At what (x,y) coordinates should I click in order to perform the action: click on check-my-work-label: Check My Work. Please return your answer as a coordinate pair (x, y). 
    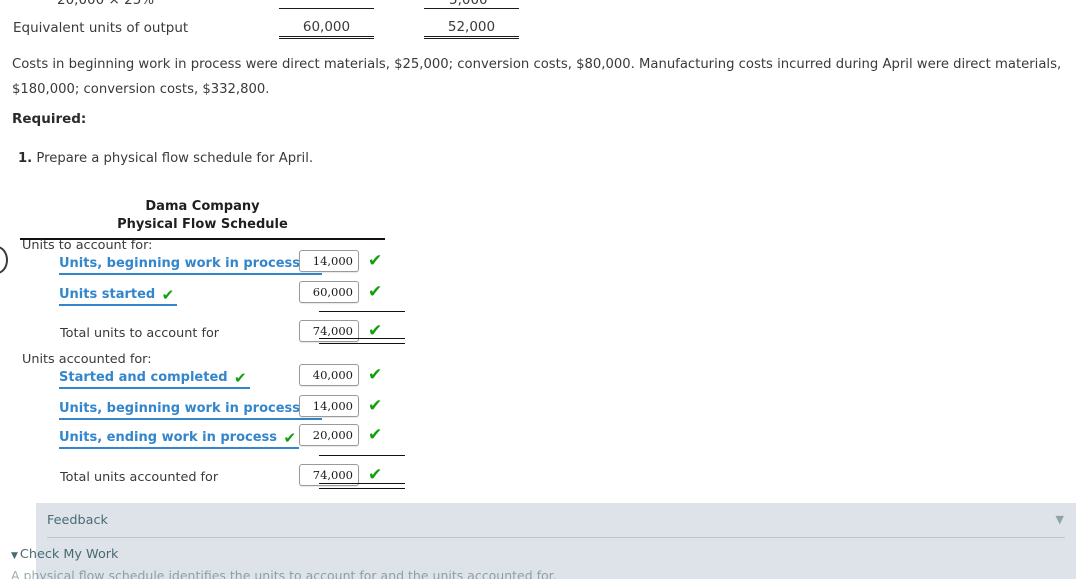
    Looking at the image, I should click on (69, 554).